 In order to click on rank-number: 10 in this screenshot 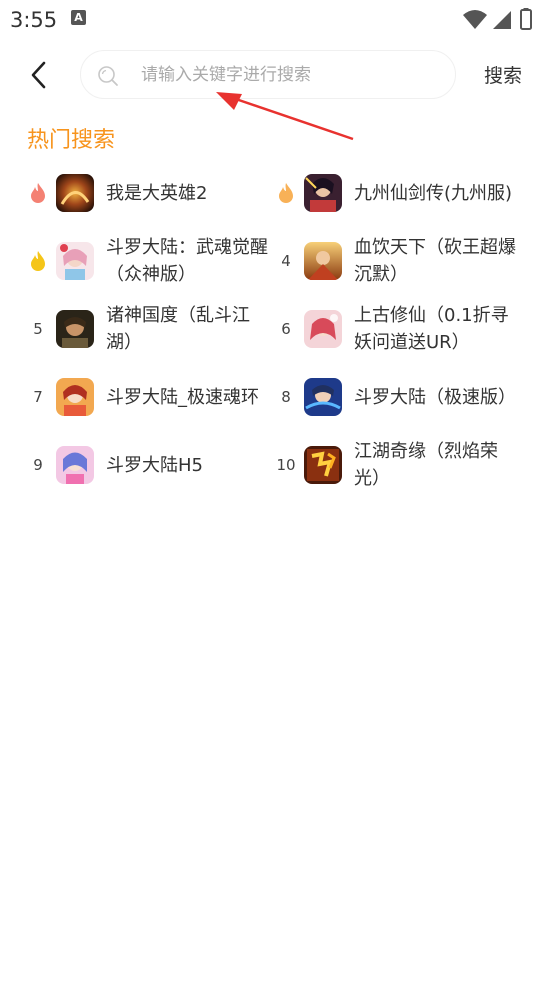, I will do `click(286, 465)`.